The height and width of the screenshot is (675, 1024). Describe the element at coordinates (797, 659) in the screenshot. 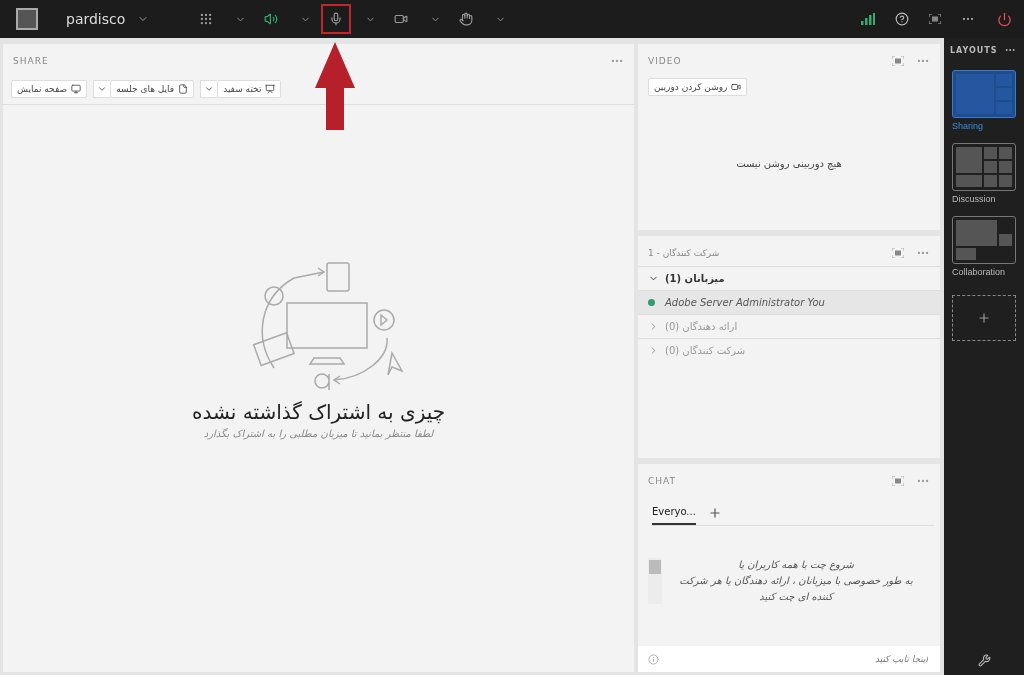

I see `chat-input-field: اینجا تایپ کنید` at that location.